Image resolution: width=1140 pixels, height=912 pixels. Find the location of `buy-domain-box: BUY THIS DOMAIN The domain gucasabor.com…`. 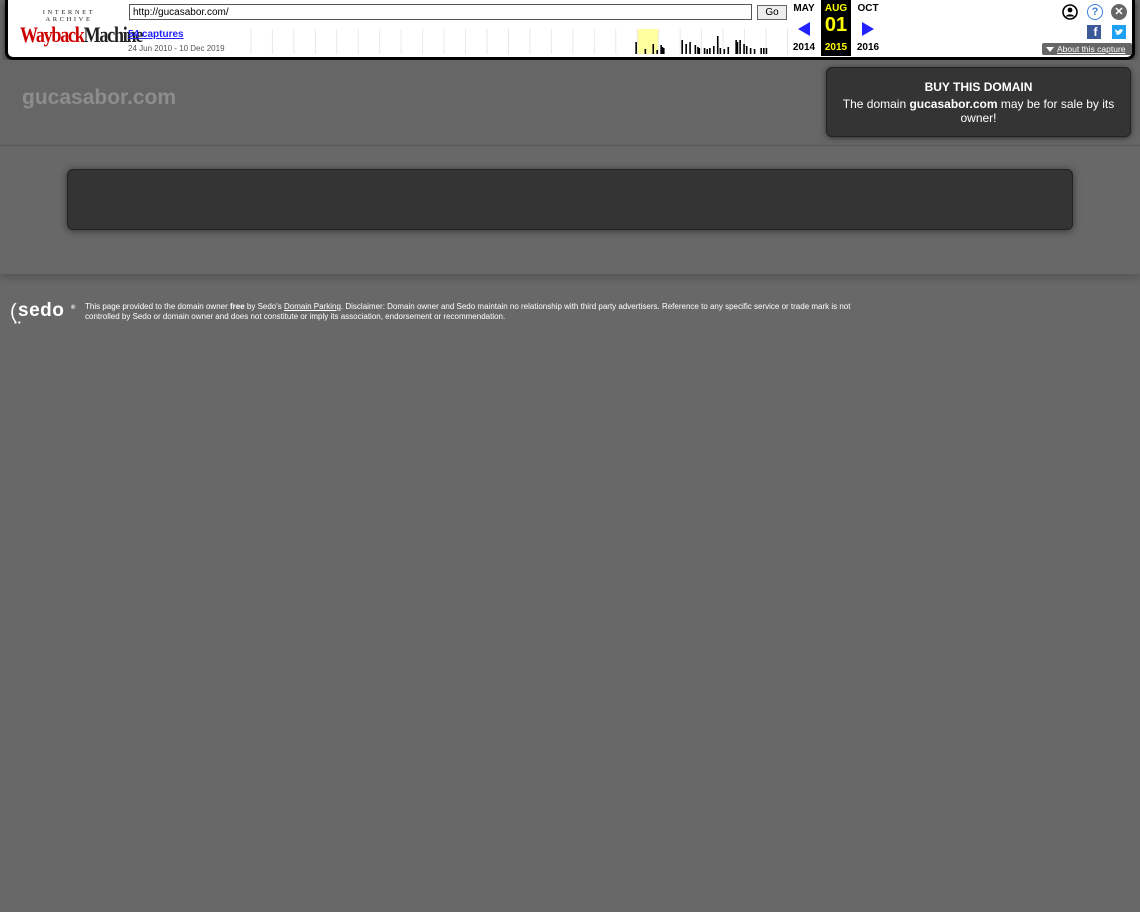

buy-domain-box: BUY THIS DOMAIN The domain gucasabor.com… is located at coordinates (978, 102).